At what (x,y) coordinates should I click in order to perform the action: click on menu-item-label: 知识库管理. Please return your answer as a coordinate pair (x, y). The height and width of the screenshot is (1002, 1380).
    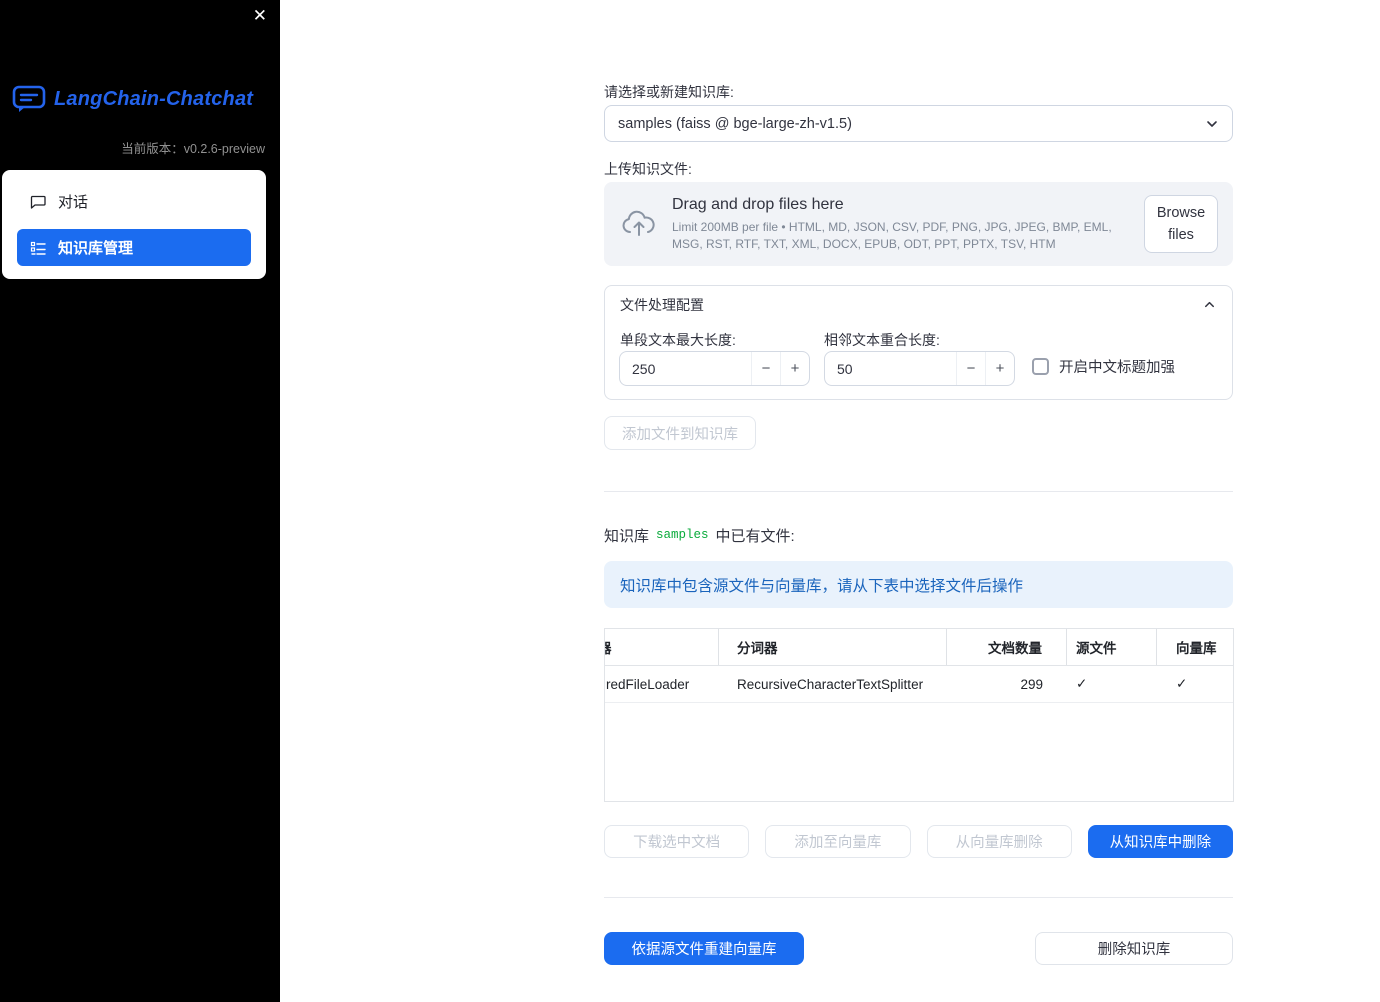
    Looking at the image, I should click on (96, 248).